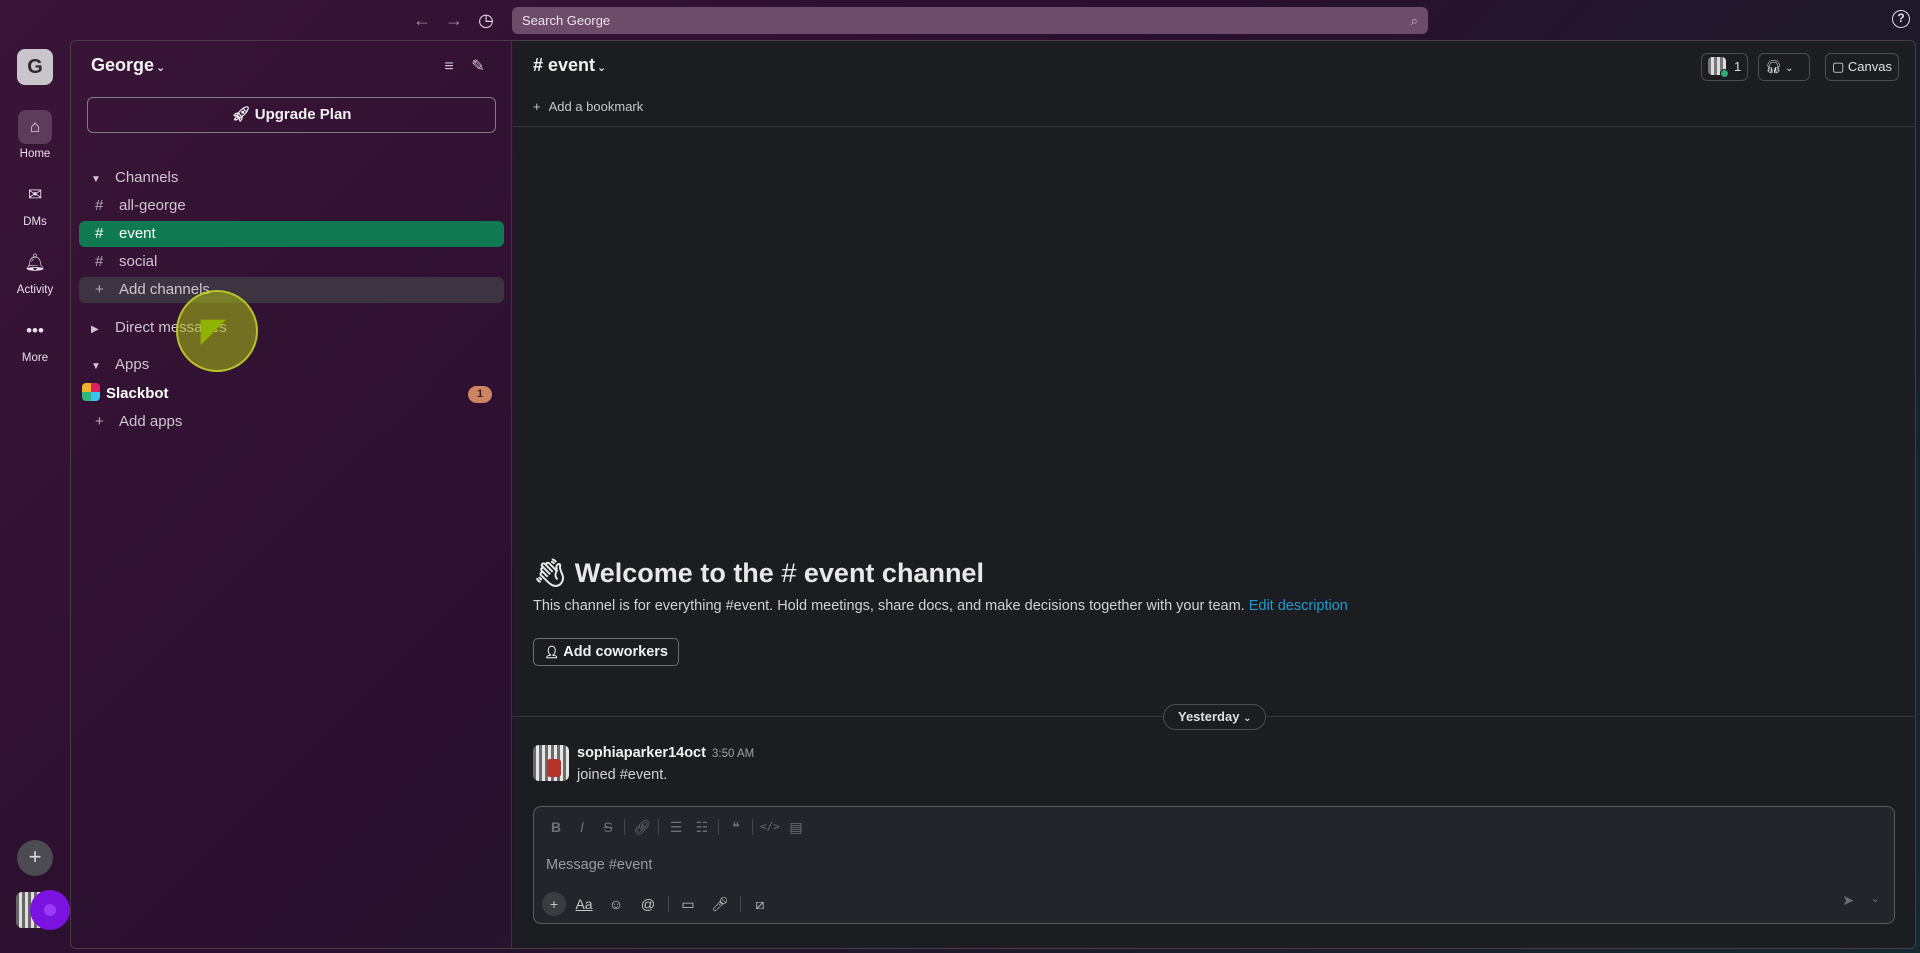 The height and width of the screenshot is (953, 1920). I want to click on add-apps-button: + Add apps, so click(291, 422).